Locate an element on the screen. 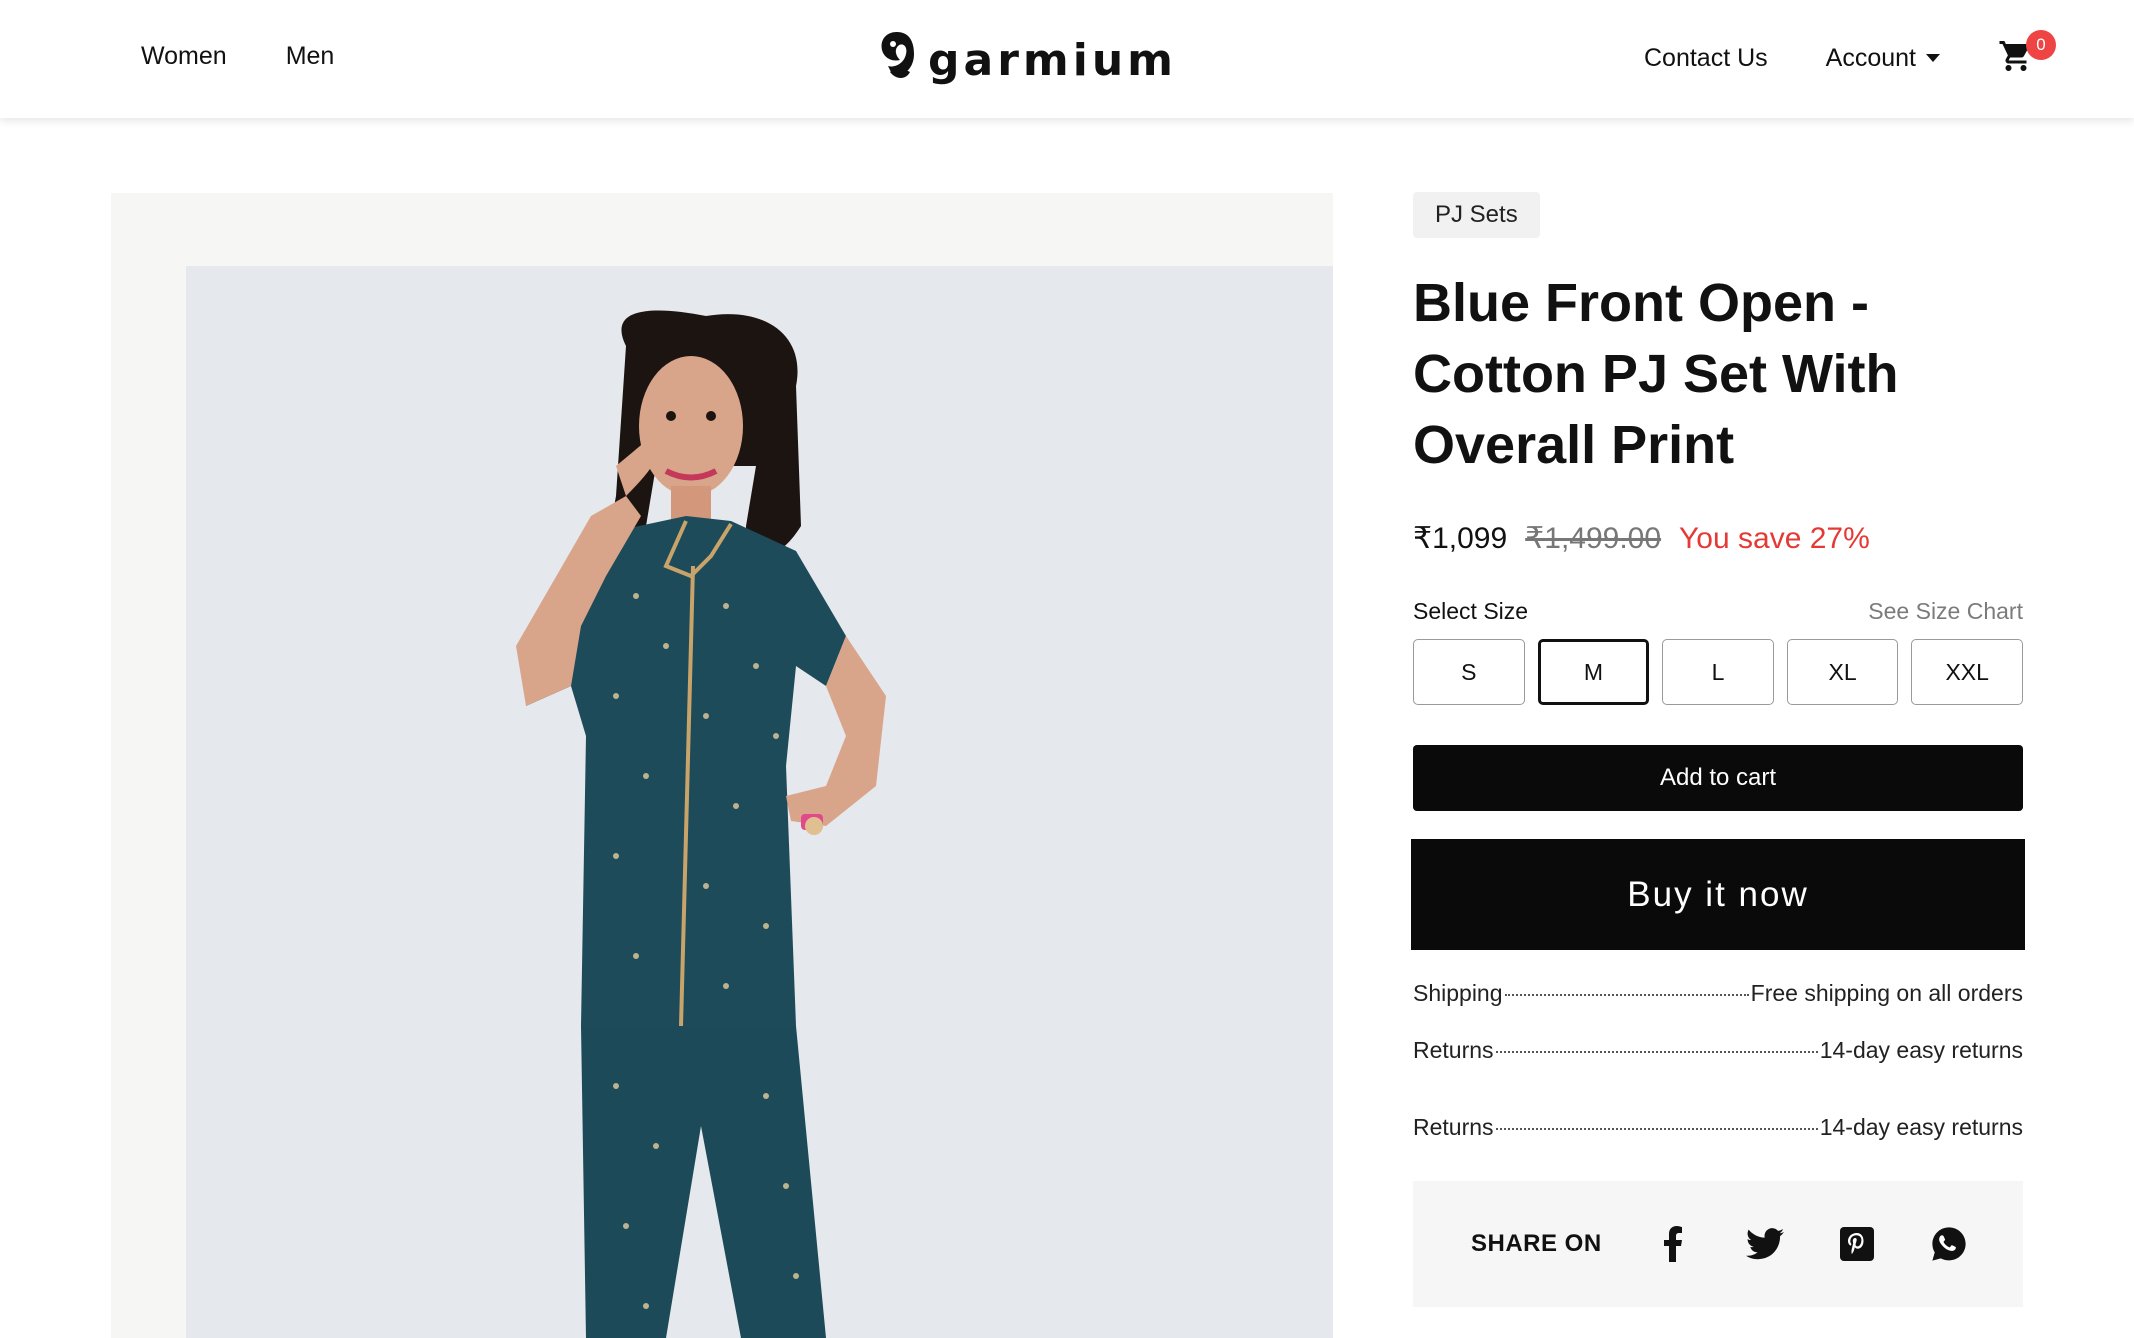 Image resolution: width=2134 pixels, height=1338 pixels. add-to-cart-button: Add to cart is located at coordinates (1718, 778).